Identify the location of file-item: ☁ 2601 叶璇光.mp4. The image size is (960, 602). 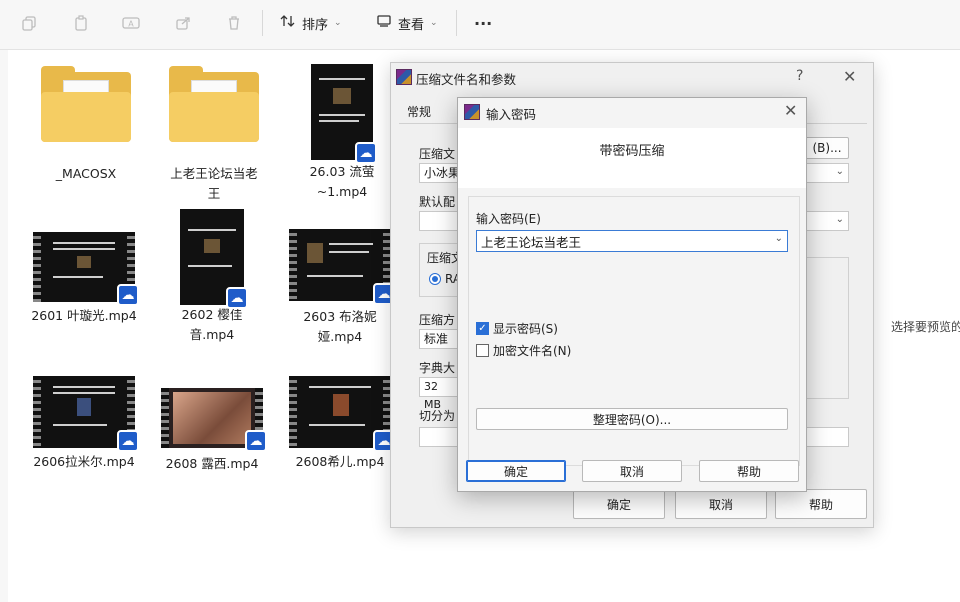
(84, 279).